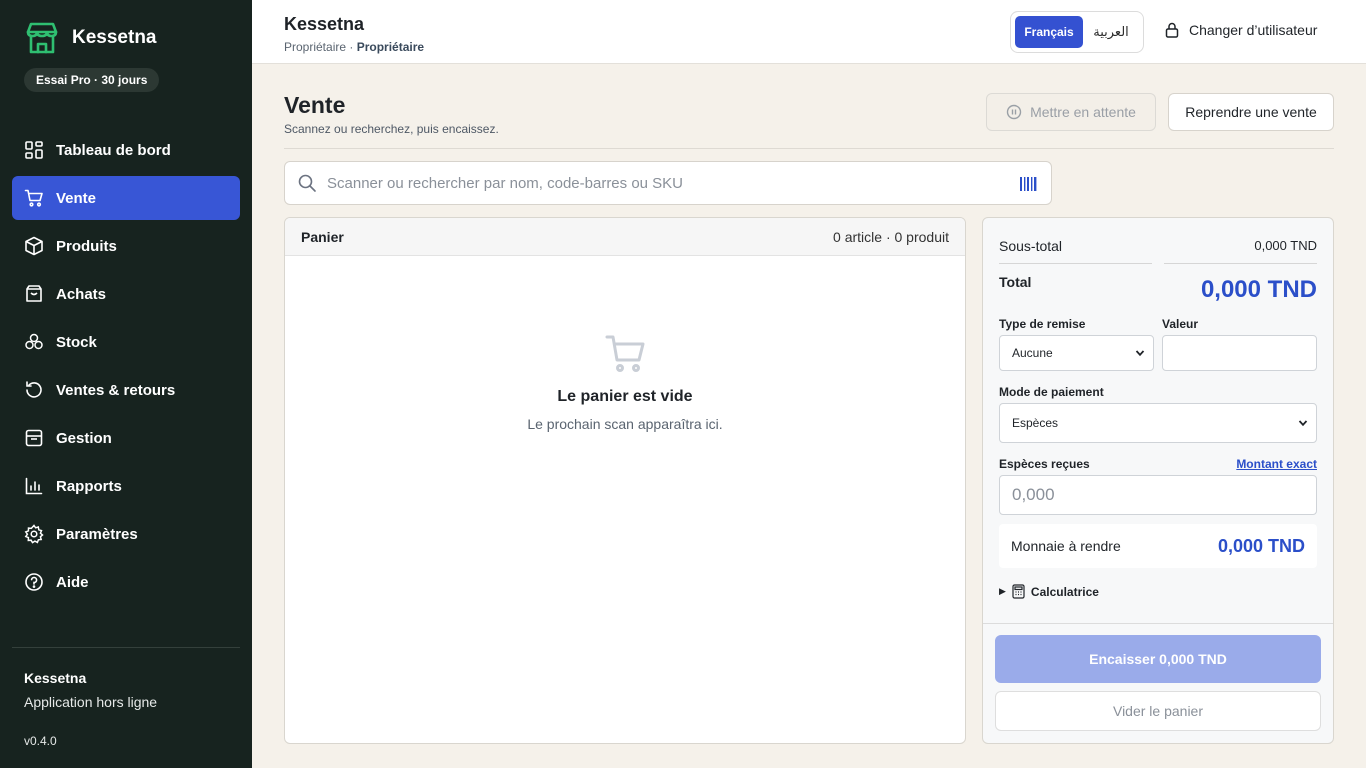 This screenshot has width=1366, height=768. What do you see at coordinates (1031, 246) in the screenshot?
I see `subtotal-label: Sous-total` at bounding box center [1031, 246].